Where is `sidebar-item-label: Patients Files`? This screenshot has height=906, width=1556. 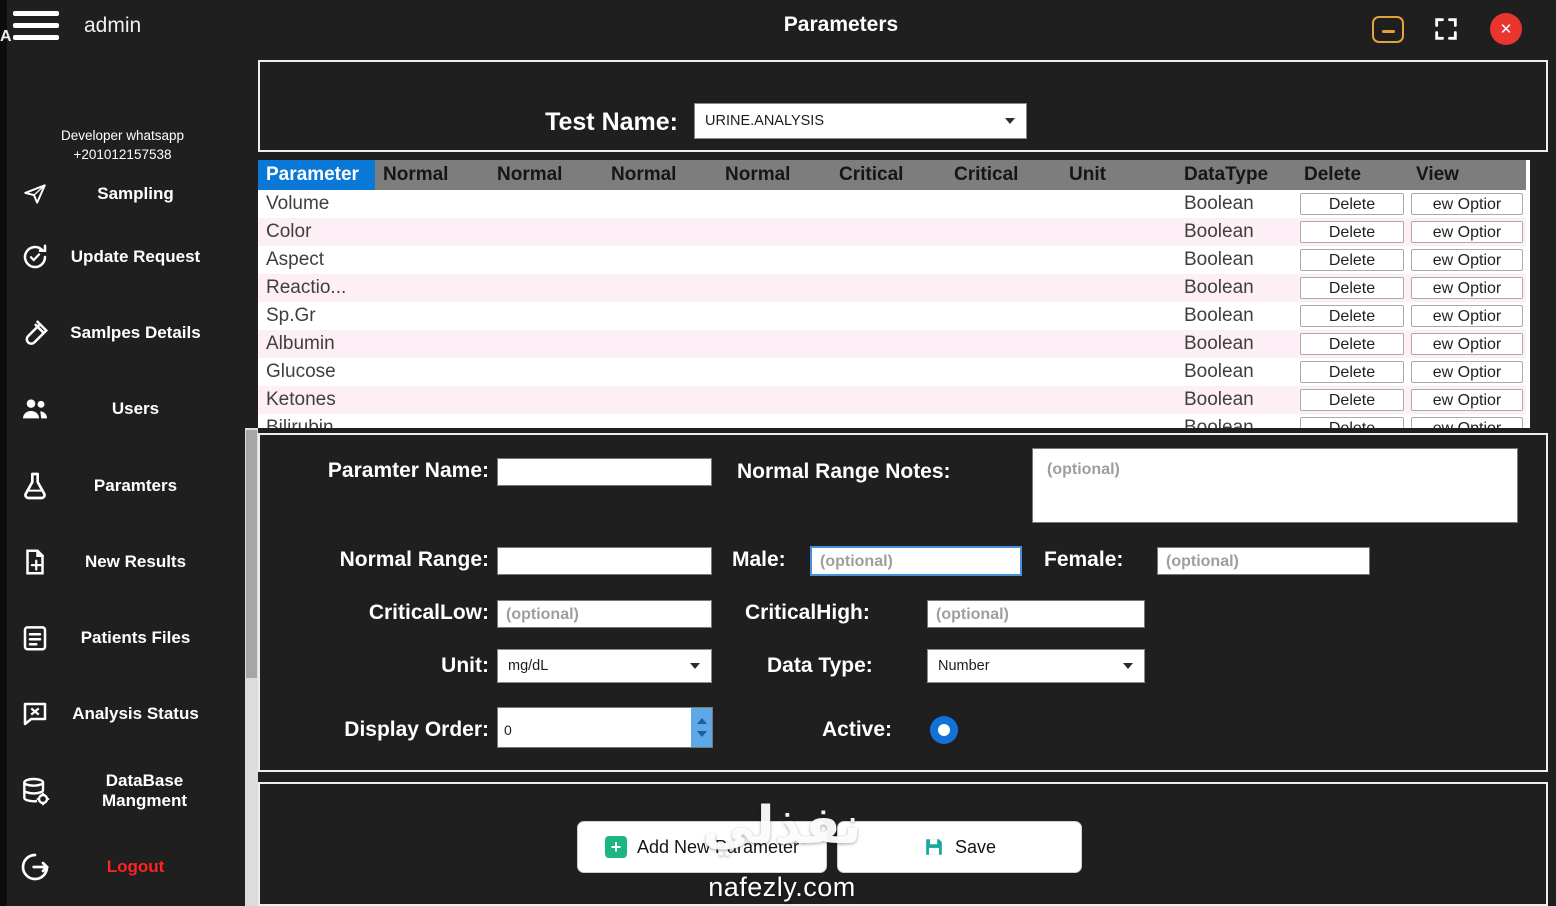 sidebar-item-label: Patients Files is located at coordinates (135, 637).